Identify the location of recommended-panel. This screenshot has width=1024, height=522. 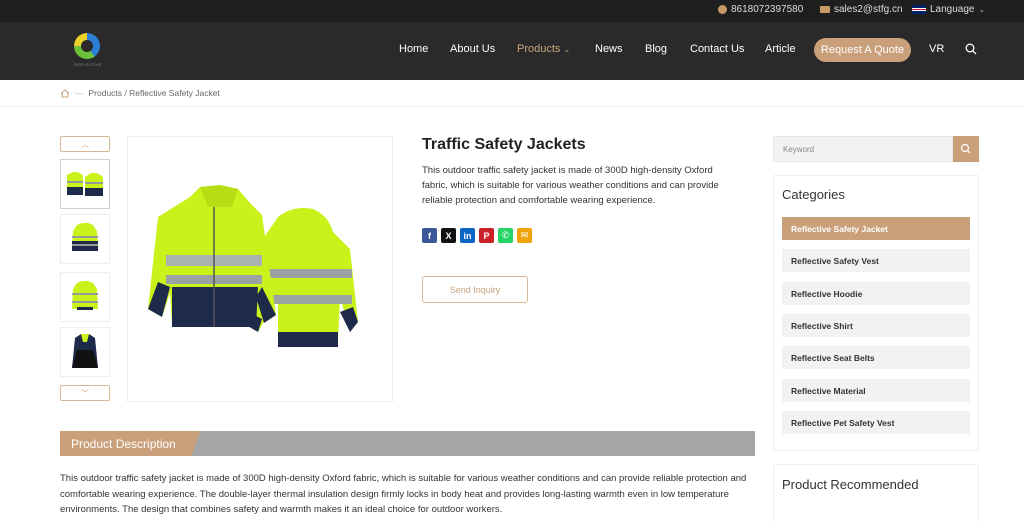
(876, 493).